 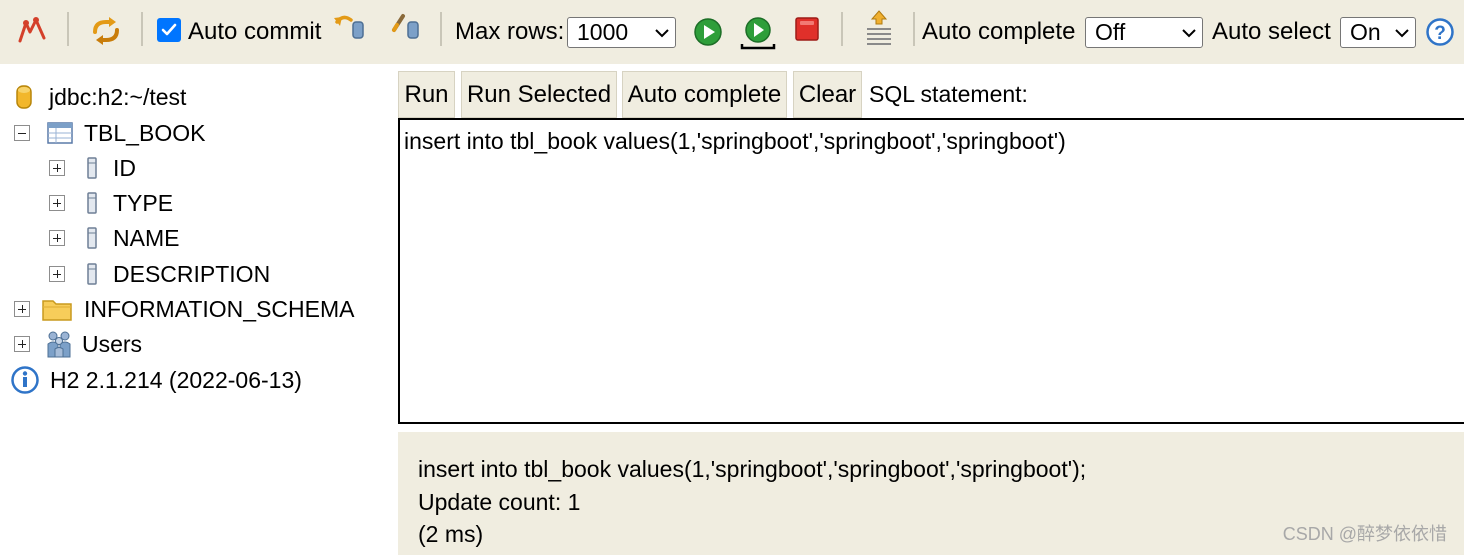 I want to click on info-icon, so click(x=25, y=380).